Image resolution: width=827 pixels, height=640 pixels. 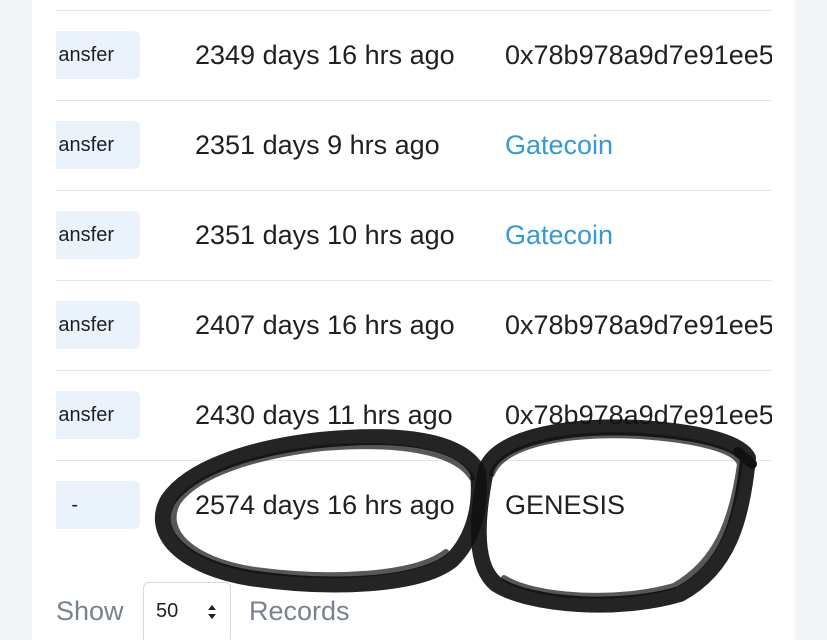 I want to click on sort-updown-icon, so click(x=212, y=612).